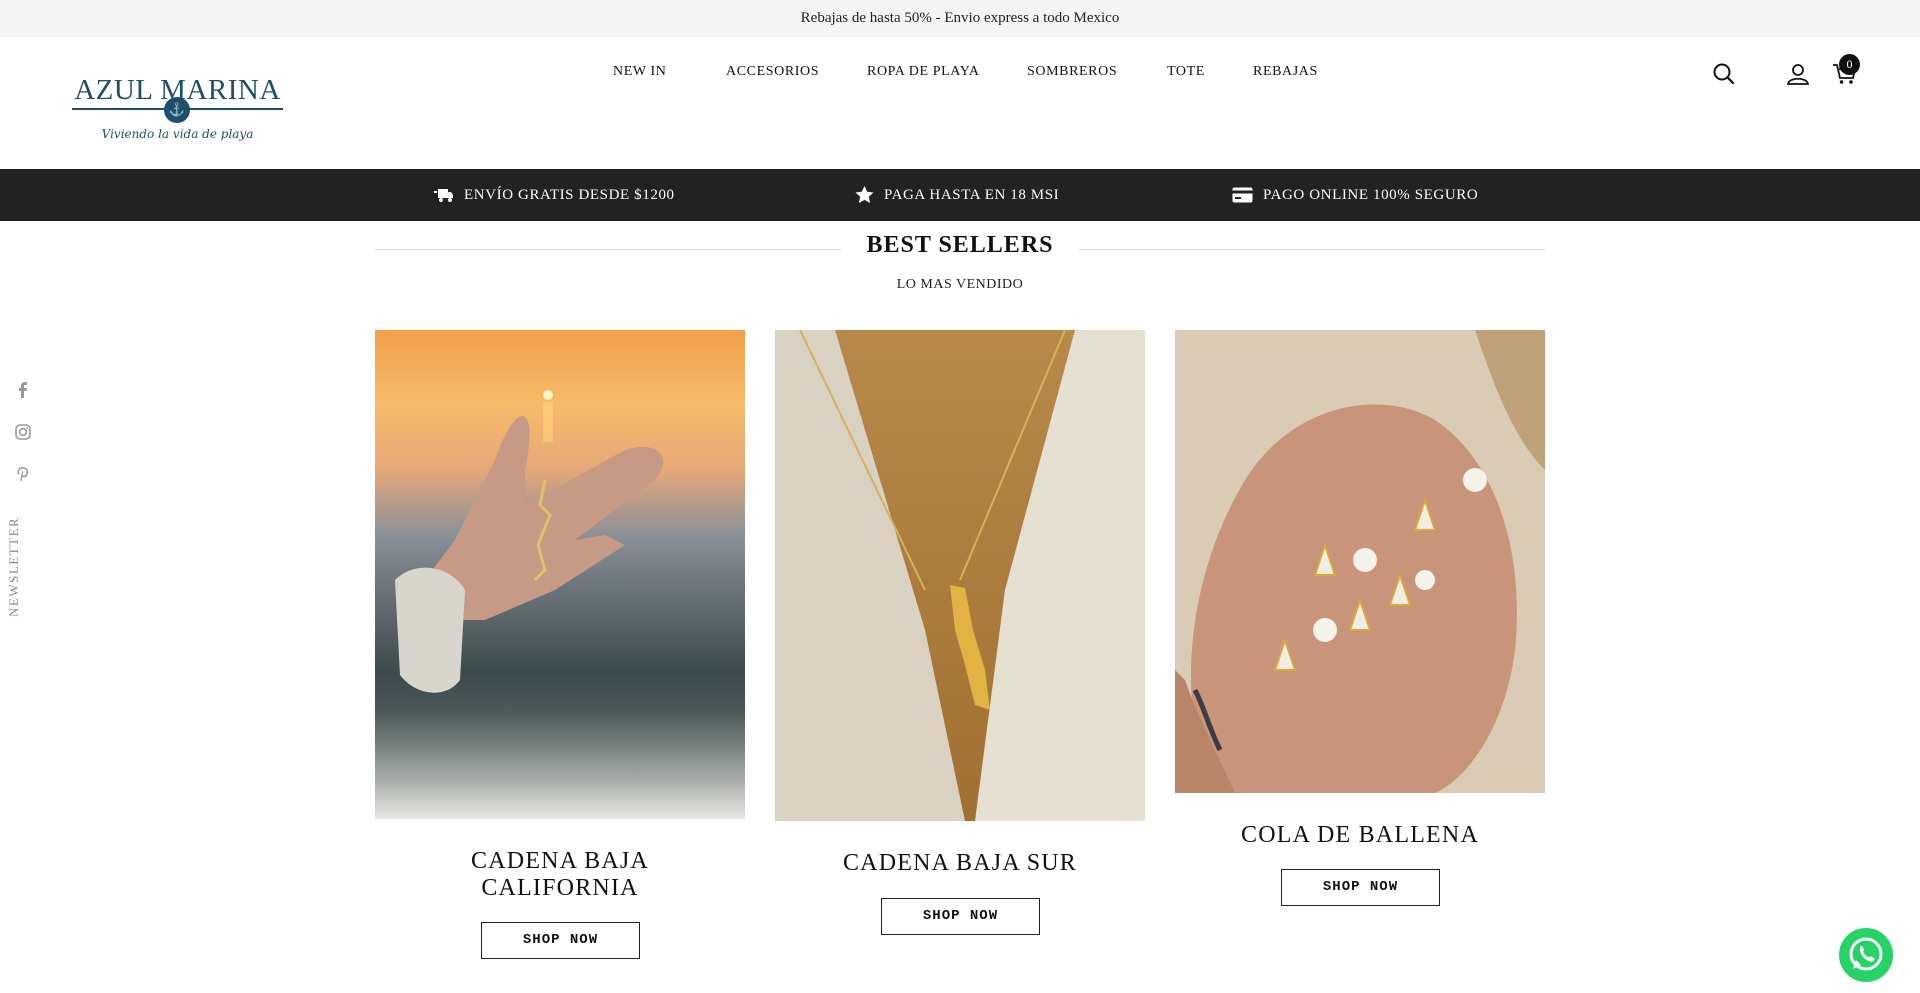  I want to click on whatsapp-button, so click(1866, 955).